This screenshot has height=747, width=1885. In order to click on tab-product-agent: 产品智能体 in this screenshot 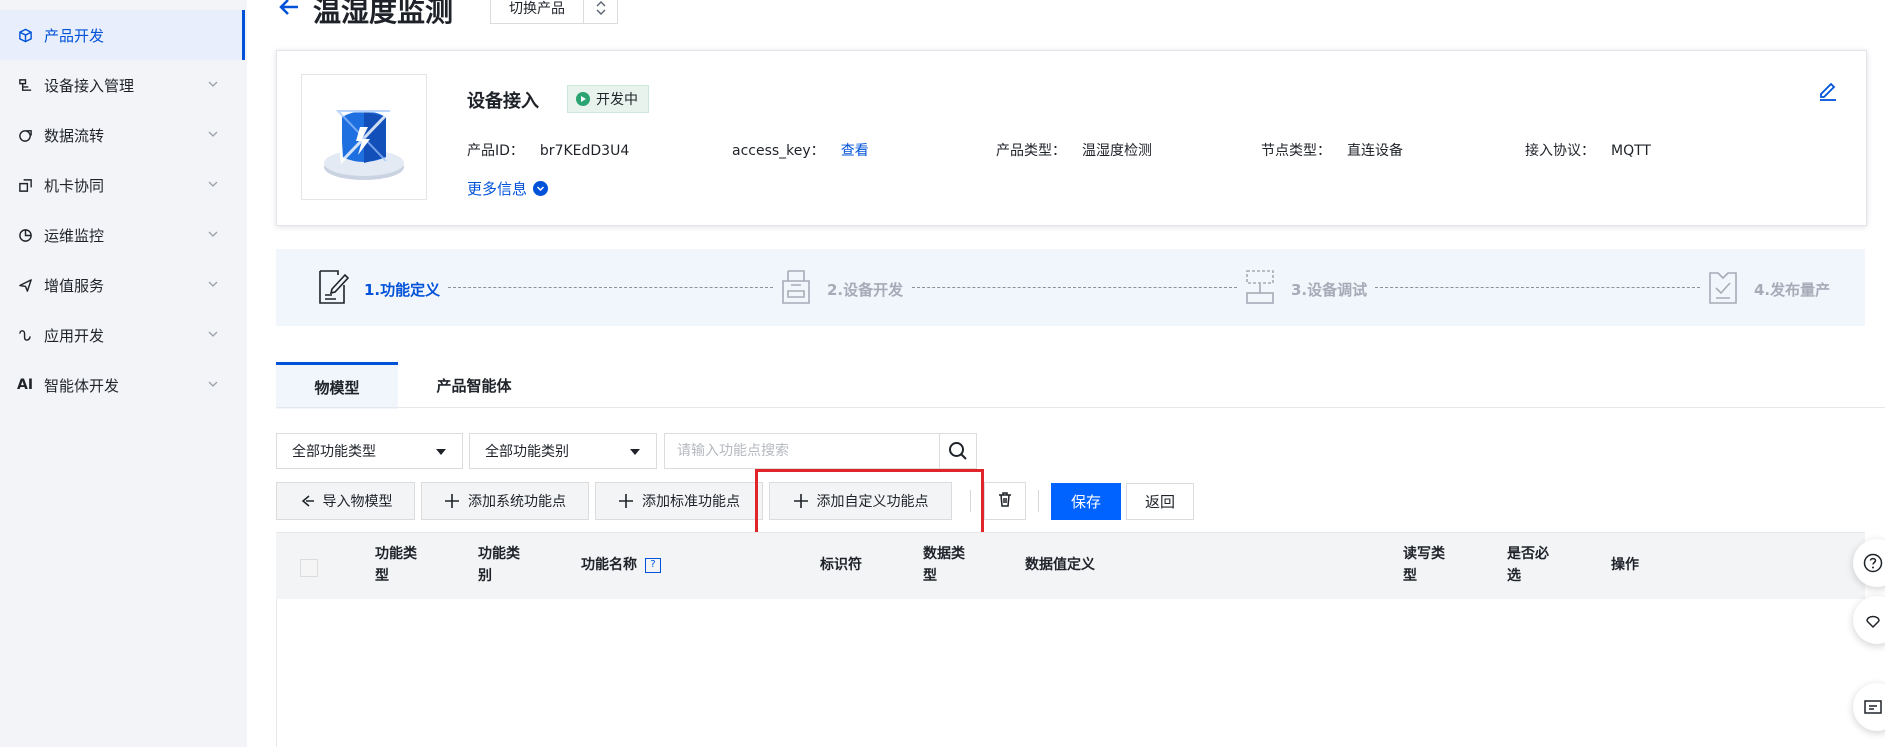, I will do `click(474, 385)`.